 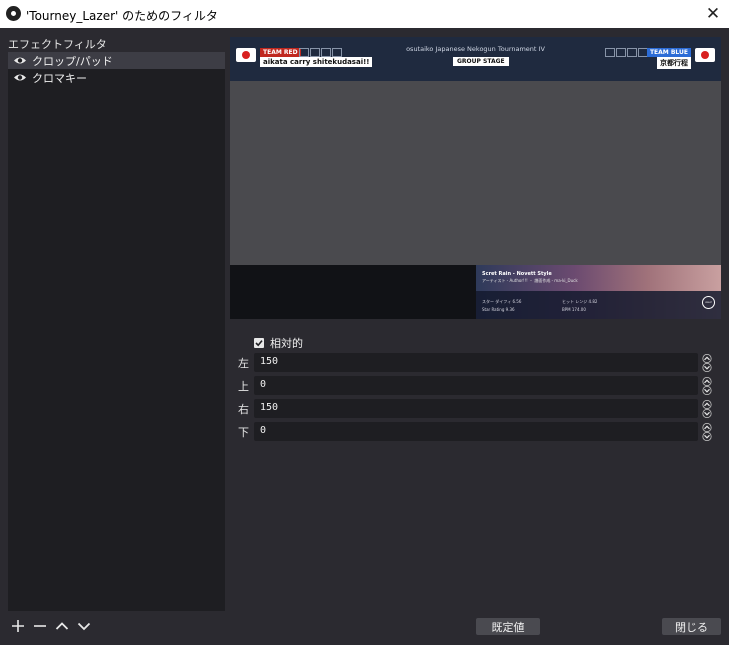 I want to click on team-blue-tag: TEAM BLUE, so click(x=668, y=52).